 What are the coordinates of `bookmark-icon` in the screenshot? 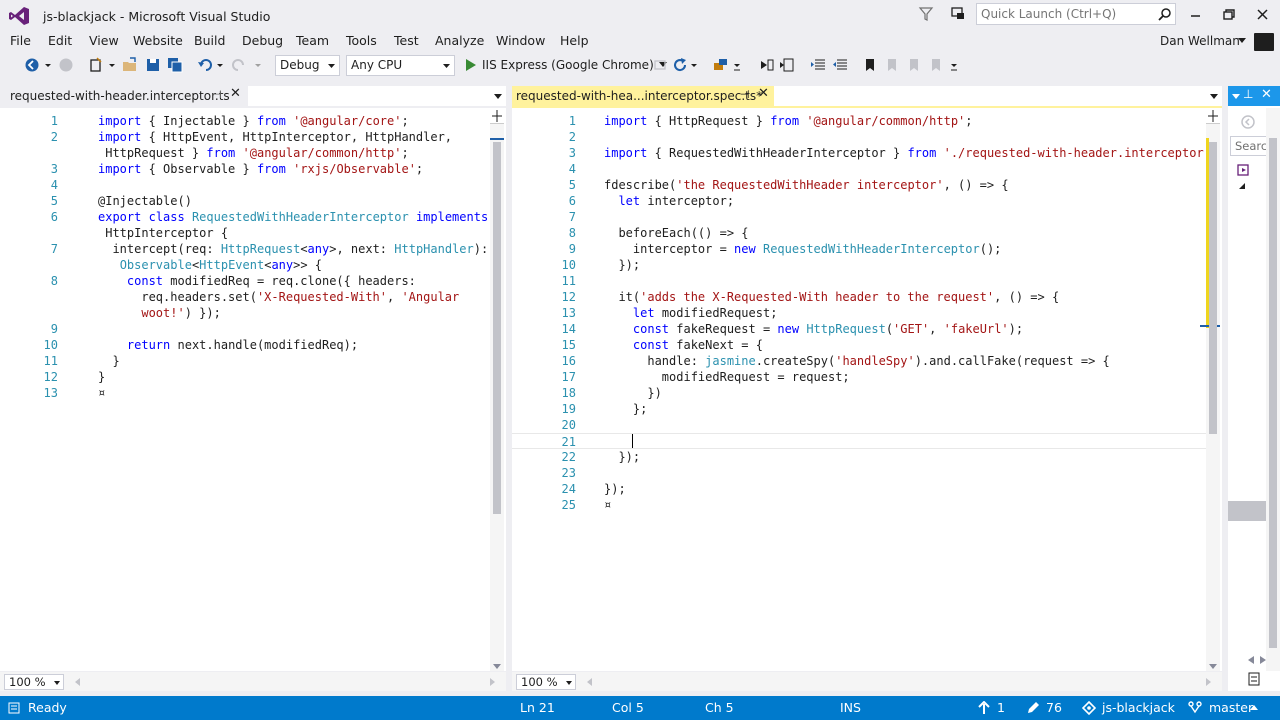 It's located at (870, 65).